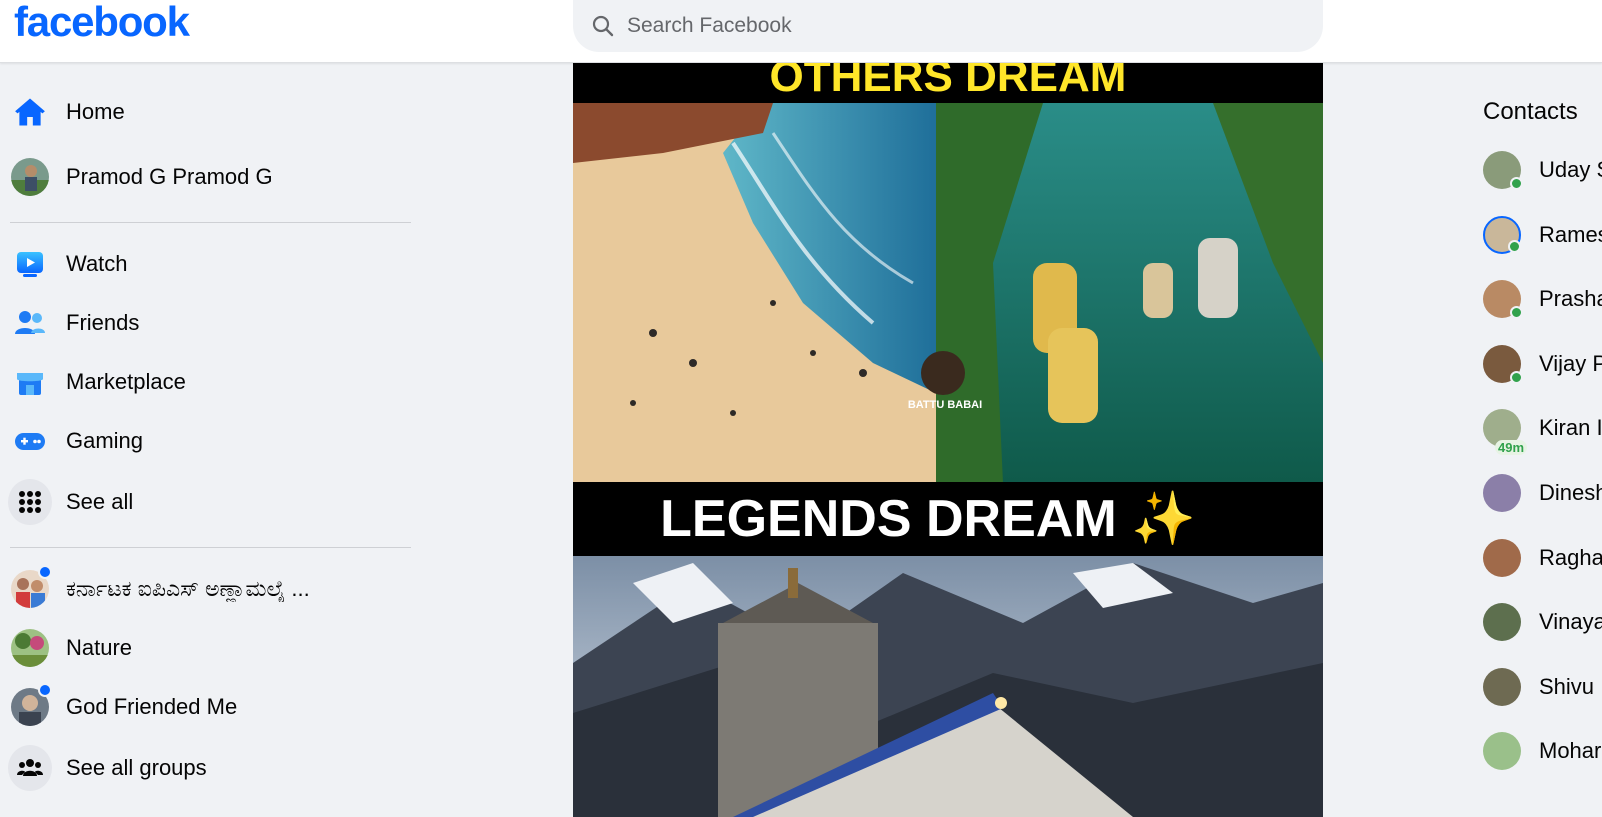 The width and height of the screenshot is (1602, 817). What do you see at coordinates (30, 648) in the screenshot?
I see `group-avatar` at bounding box center [30, 648].